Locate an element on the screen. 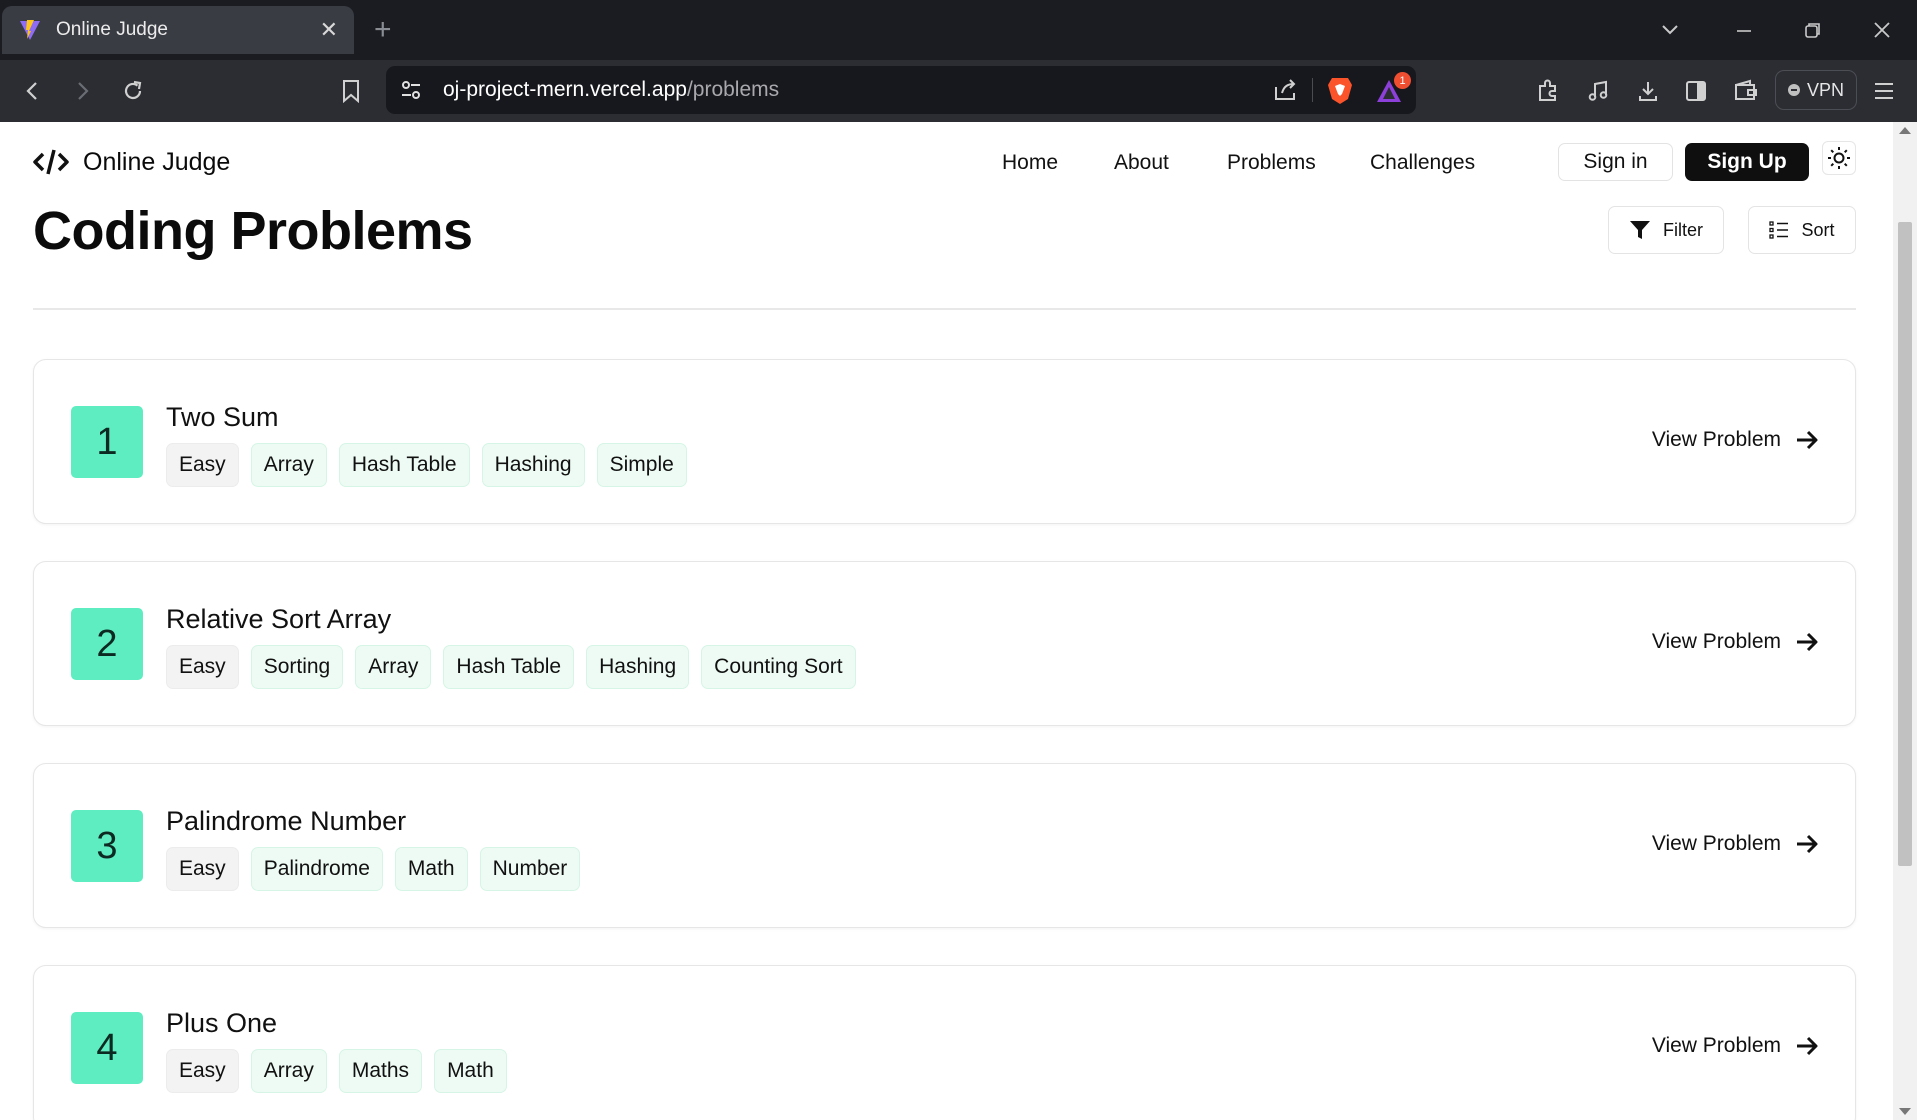  problem-tags: Easy Array Hash Table Hashing Simple is located at coordinates (426, 465).